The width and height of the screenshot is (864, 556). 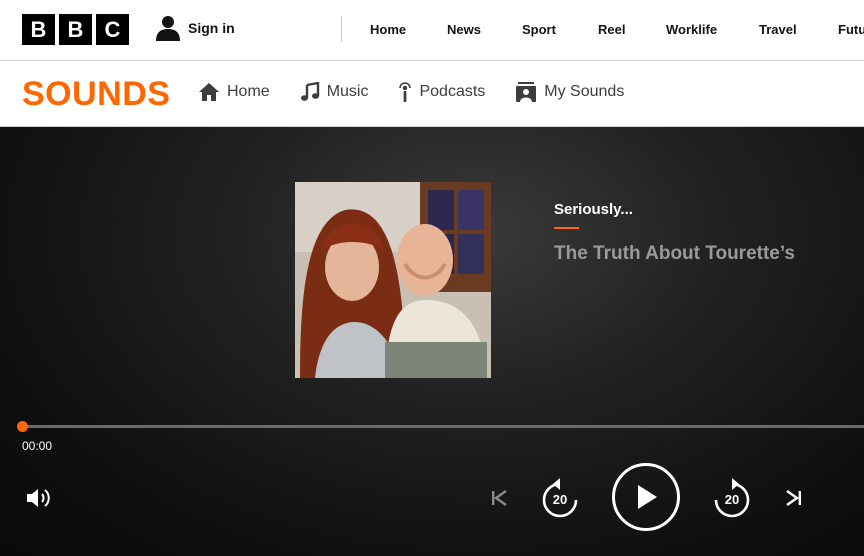 I want to click on forward-20-button: 20, so click(x=732, y=498).